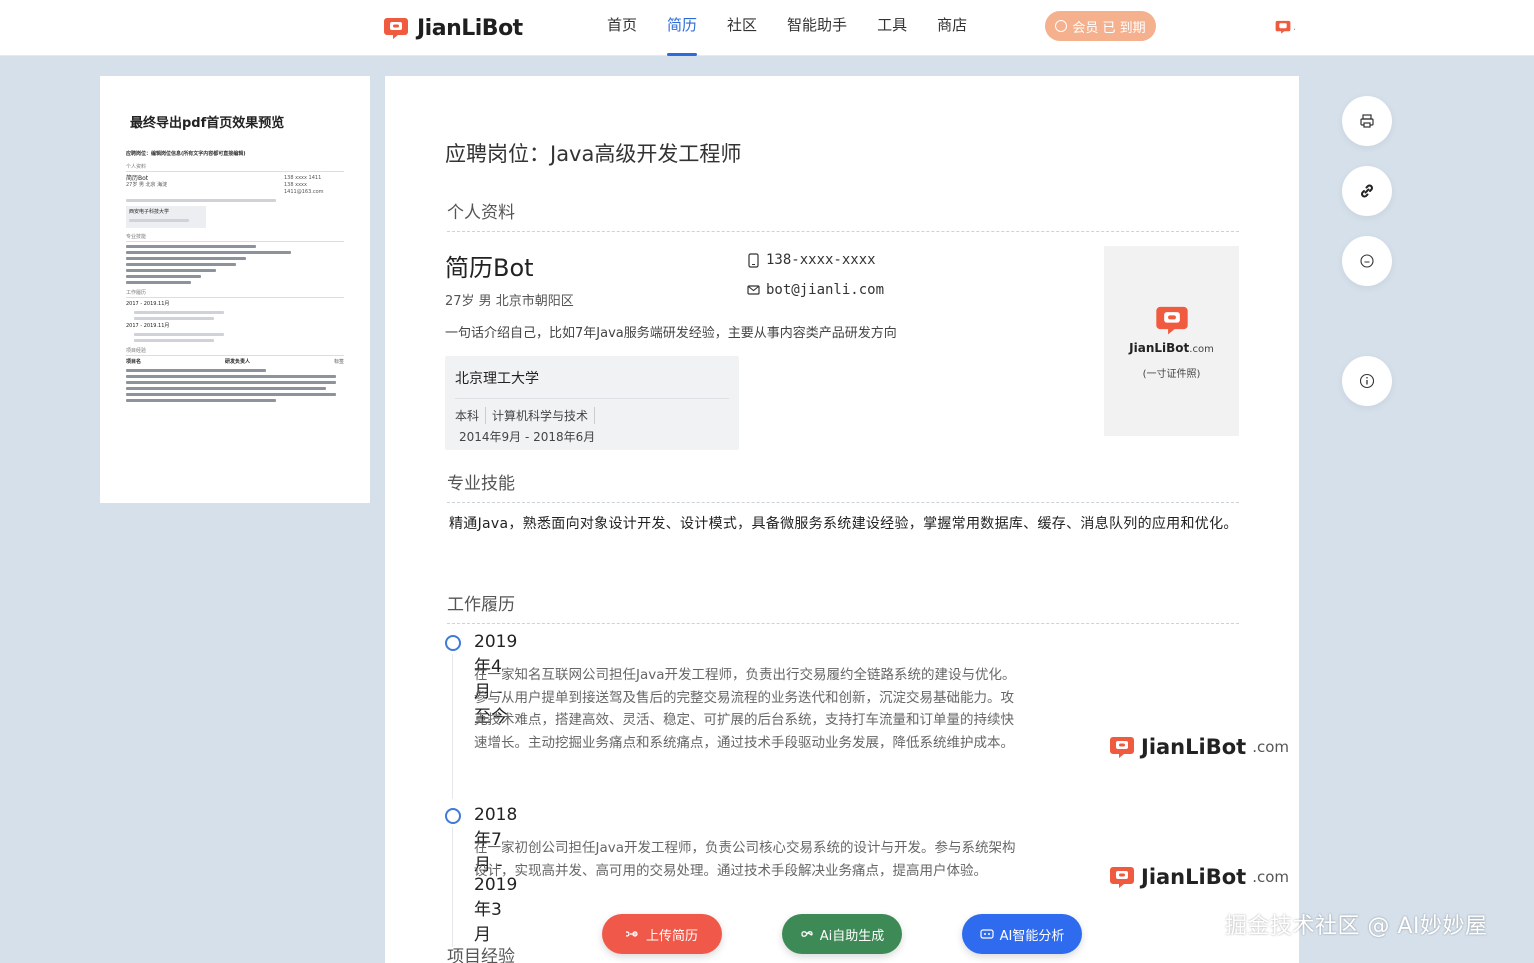 Image resolution: width=1534 pixels, height=963 pixels. I want to click on preview-project-row: 项目名 研发负责人 标签, so click(235, 362).